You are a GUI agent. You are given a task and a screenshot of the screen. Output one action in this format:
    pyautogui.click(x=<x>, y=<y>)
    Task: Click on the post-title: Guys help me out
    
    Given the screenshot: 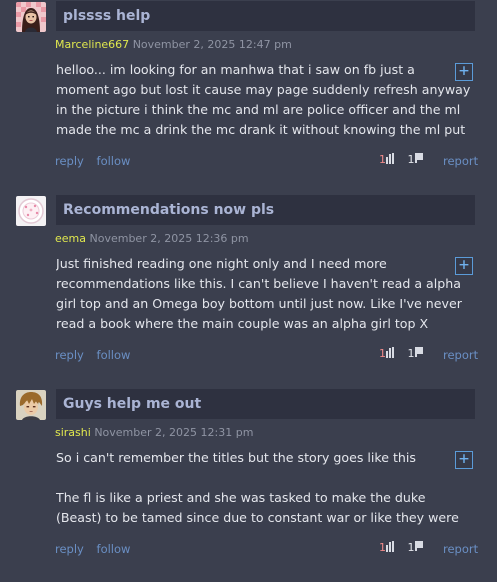 What is the action you would take?
    pyautogui.click(x=265, y=404)
    